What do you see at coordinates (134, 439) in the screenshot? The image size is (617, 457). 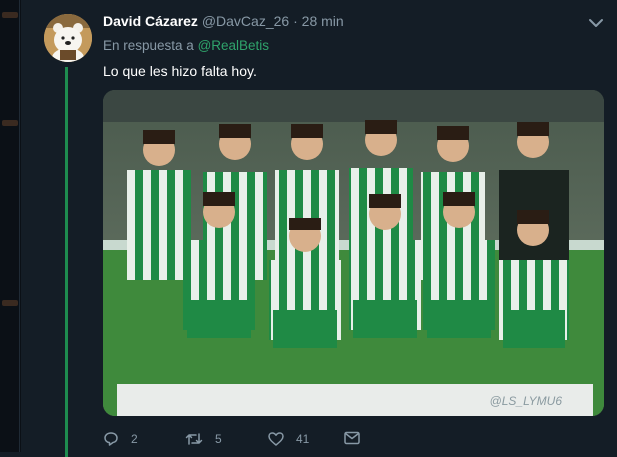 I see `reply-count: 2` at bounding box center [134, 439].